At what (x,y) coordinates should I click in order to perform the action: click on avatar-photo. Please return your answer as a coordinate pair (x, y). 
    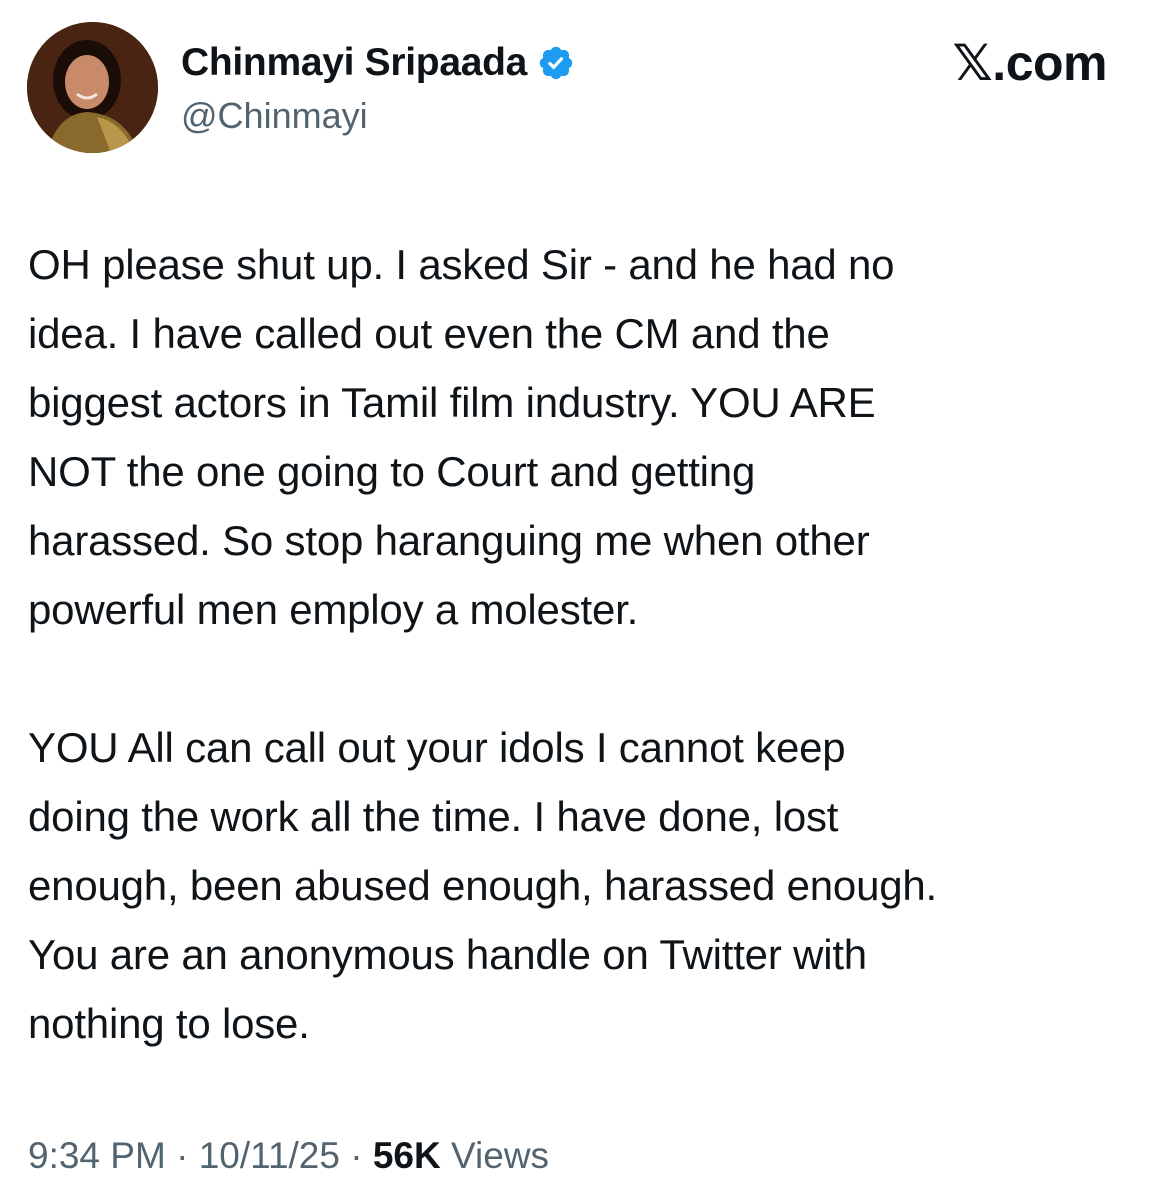
    Looking at the image, I should click on (92, 87).